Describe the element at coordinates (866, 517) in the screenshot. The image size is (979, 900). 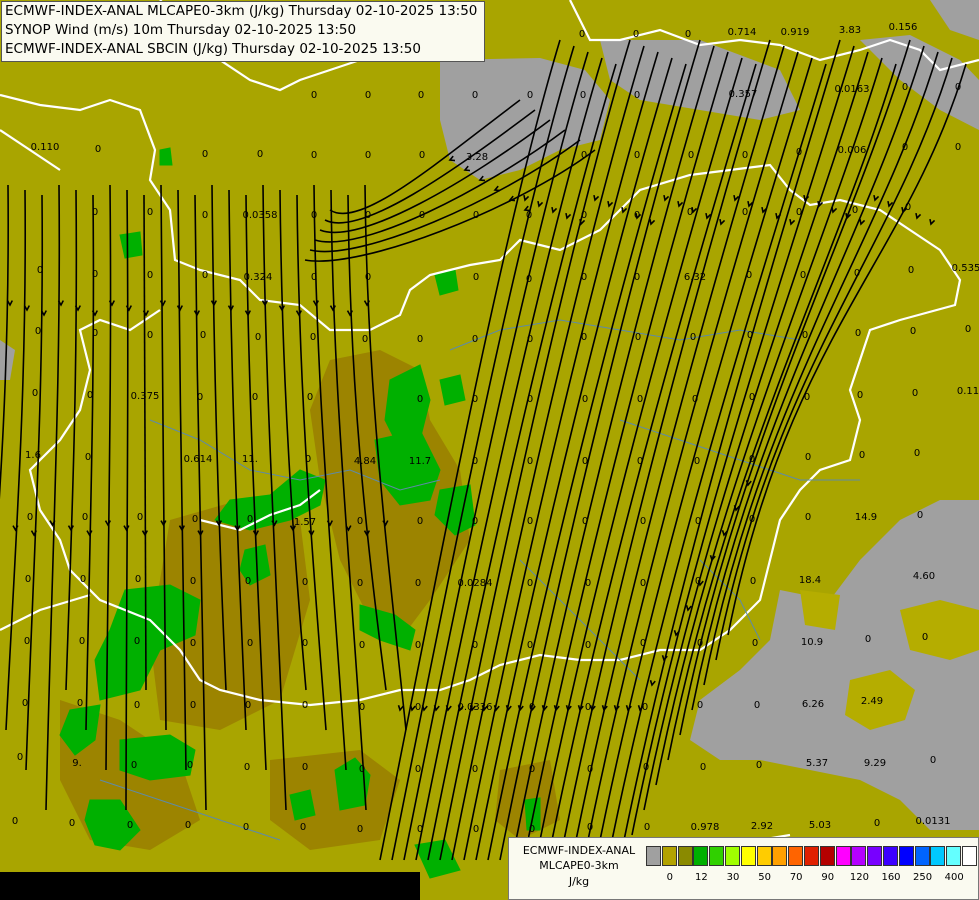
I see `map-value-label: 14.9` at that location.